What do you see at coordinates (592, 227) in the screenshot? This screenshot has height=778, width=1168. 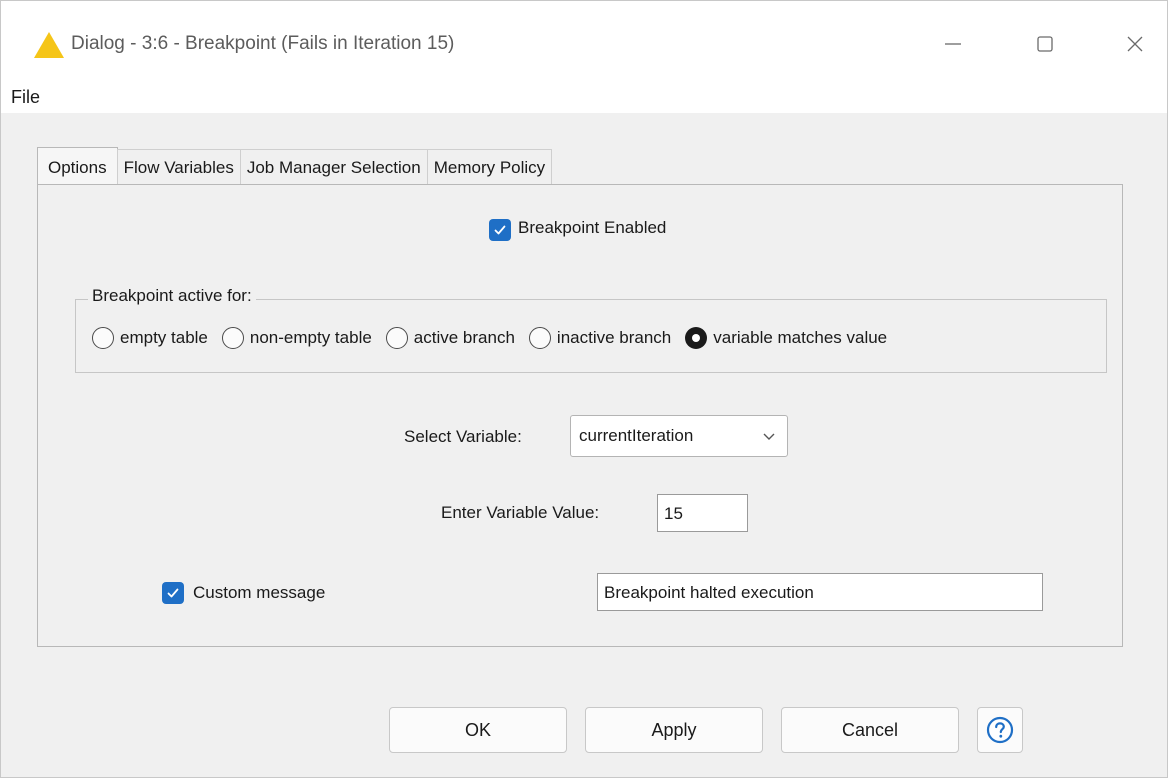 I see `breakpoint-enabled-label: Breakpoint Enabled` at bounding box center [592, 227].